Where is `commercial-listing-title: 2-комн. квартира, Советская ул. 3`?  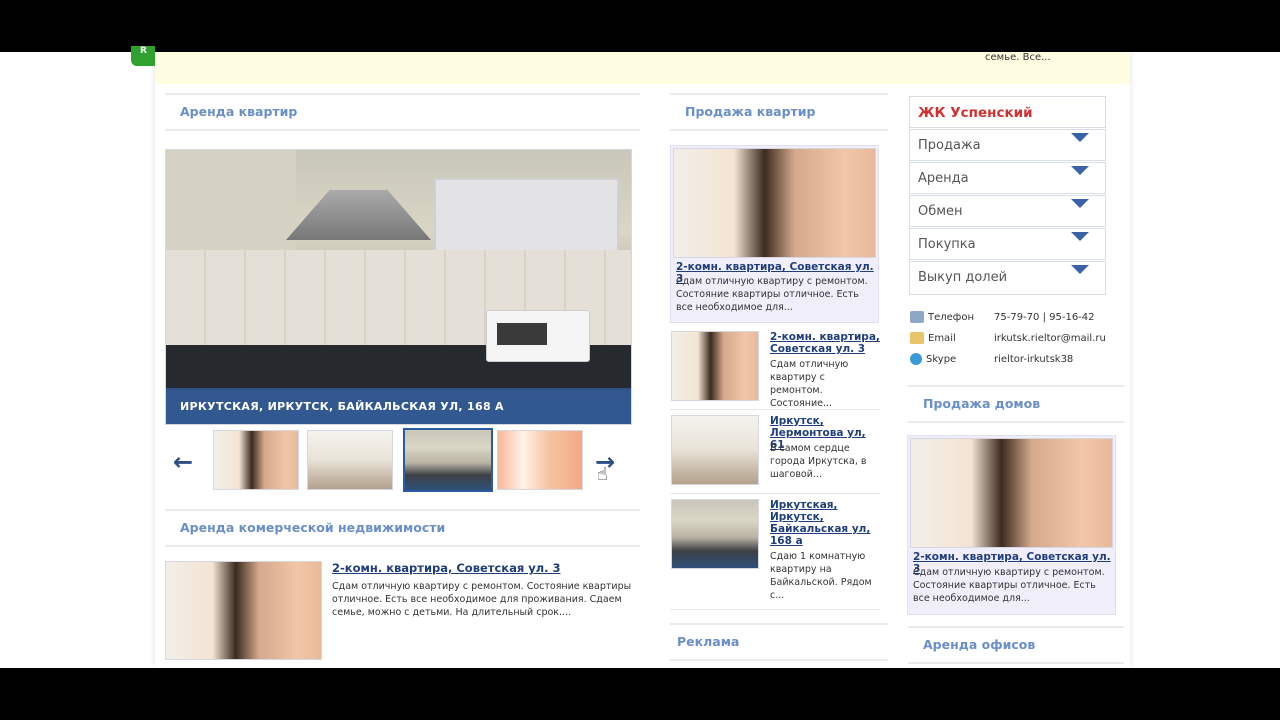
commercial-listing-title: 2-комн. квартира, Советская ул. 3 is located at coordinates (446, 568).